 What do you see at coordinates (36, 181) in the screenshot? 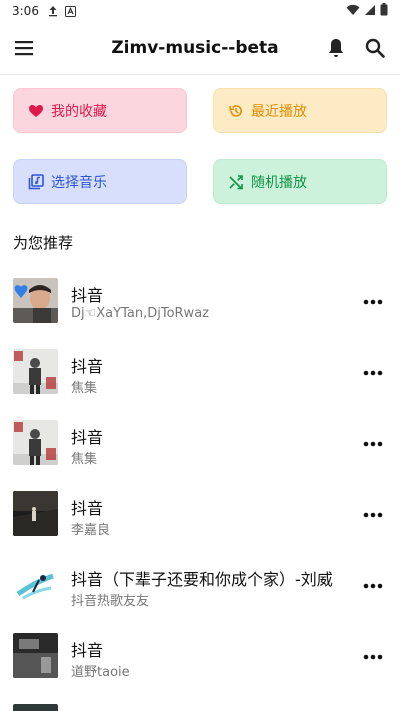
I see `library-music-icon` at bounding box center [36, 181].